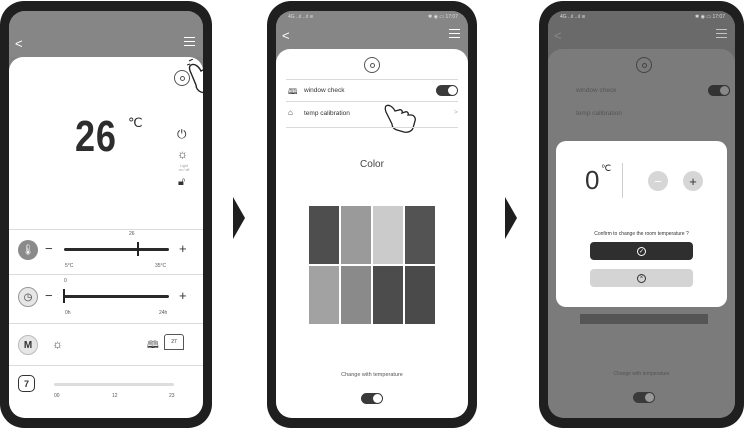 This screenshot has width=744, height=429. I want to click on temp-max-label: 35°C, so click(161, 266).